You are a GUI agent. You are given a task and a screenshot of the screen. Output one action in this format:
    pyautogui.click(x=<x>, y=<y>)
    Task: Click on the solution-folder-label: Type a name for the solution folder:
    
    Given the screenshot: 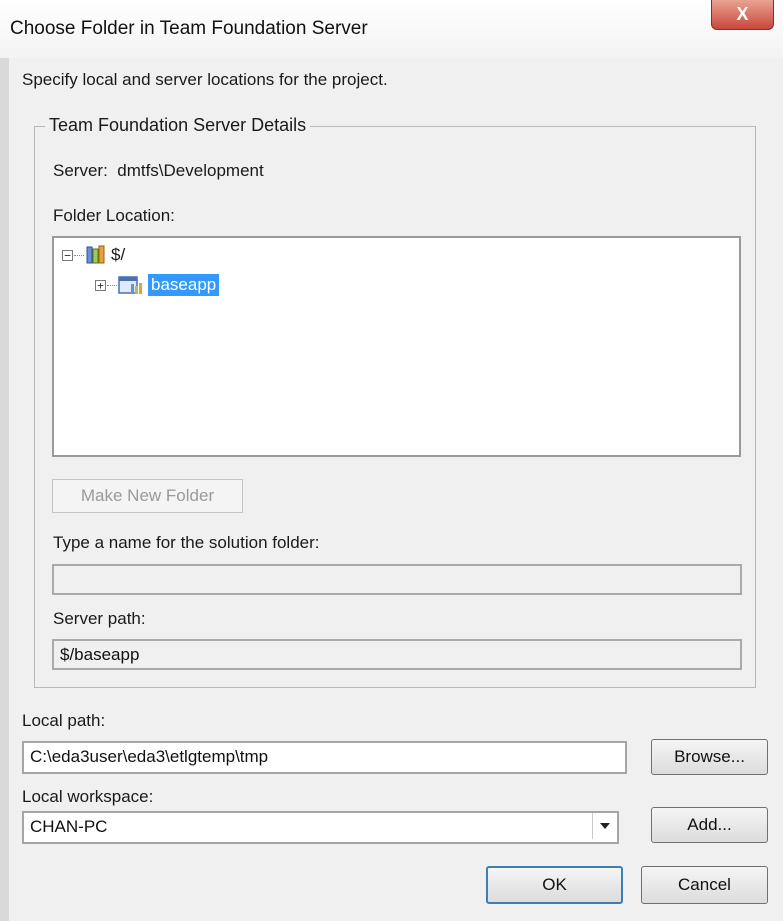 What is the action you would take?
    pyautogui.click(x=186, y=542)
    